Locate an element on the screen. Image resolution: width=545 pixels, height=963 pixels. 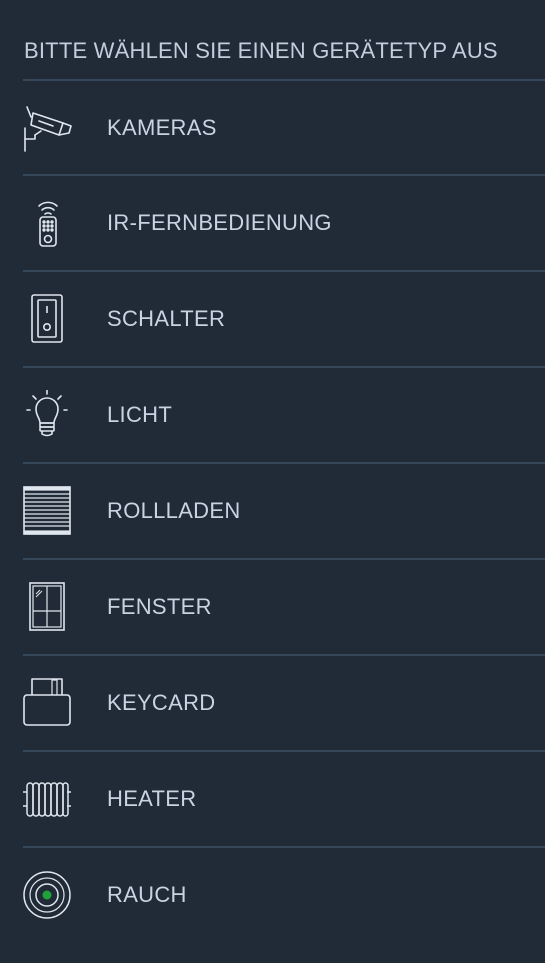
page-title: BITTE WÄHLEN SIE EINEN GERÄTETYP AUS is located at coordinates (261, 50).